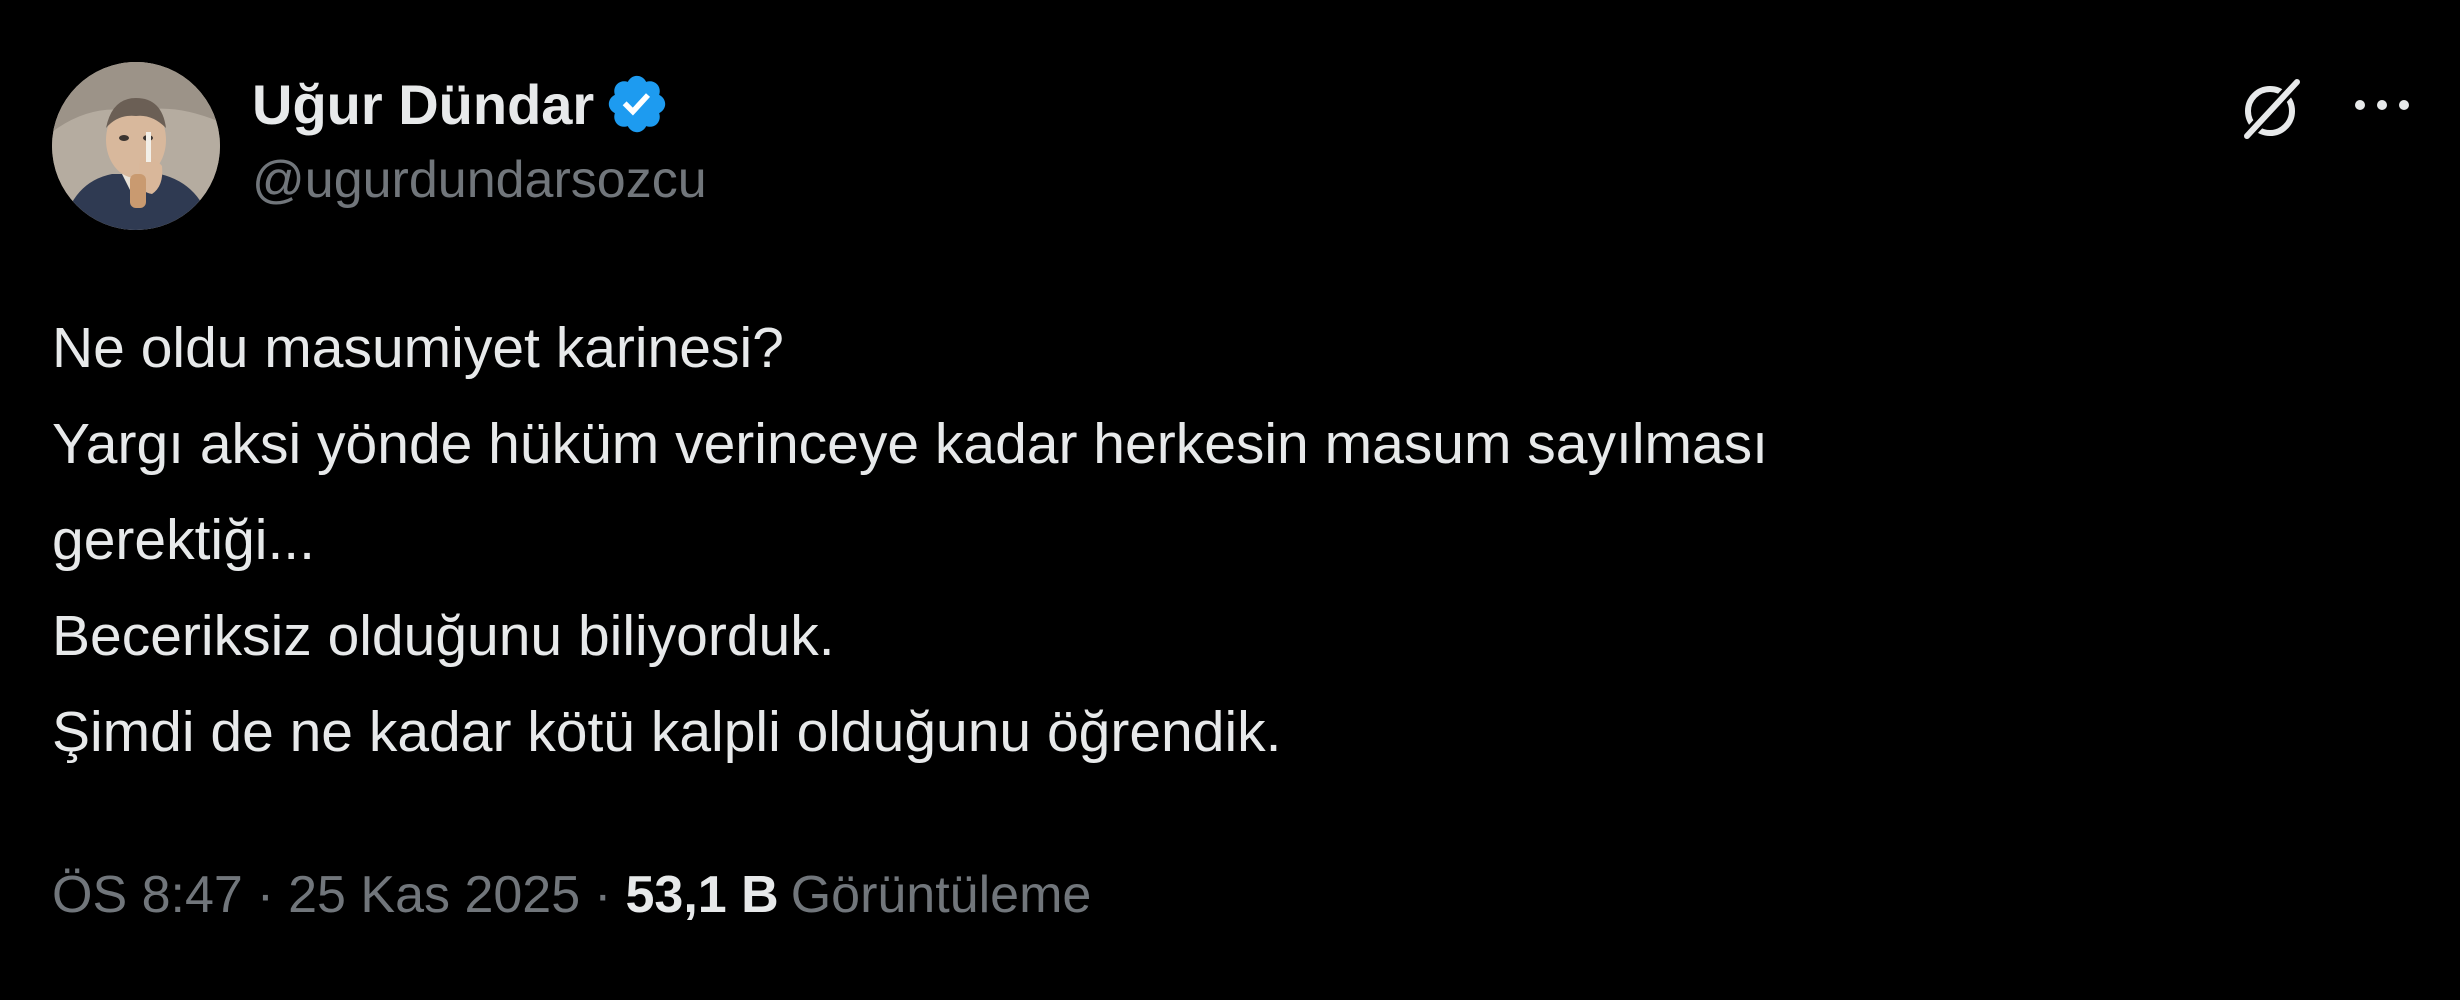 The image size is (2460, 1000). What do you see at coordinates (701, 895) in the screenshot?
I see `views-count: 53,1 B` at bounding box center [701, 895].